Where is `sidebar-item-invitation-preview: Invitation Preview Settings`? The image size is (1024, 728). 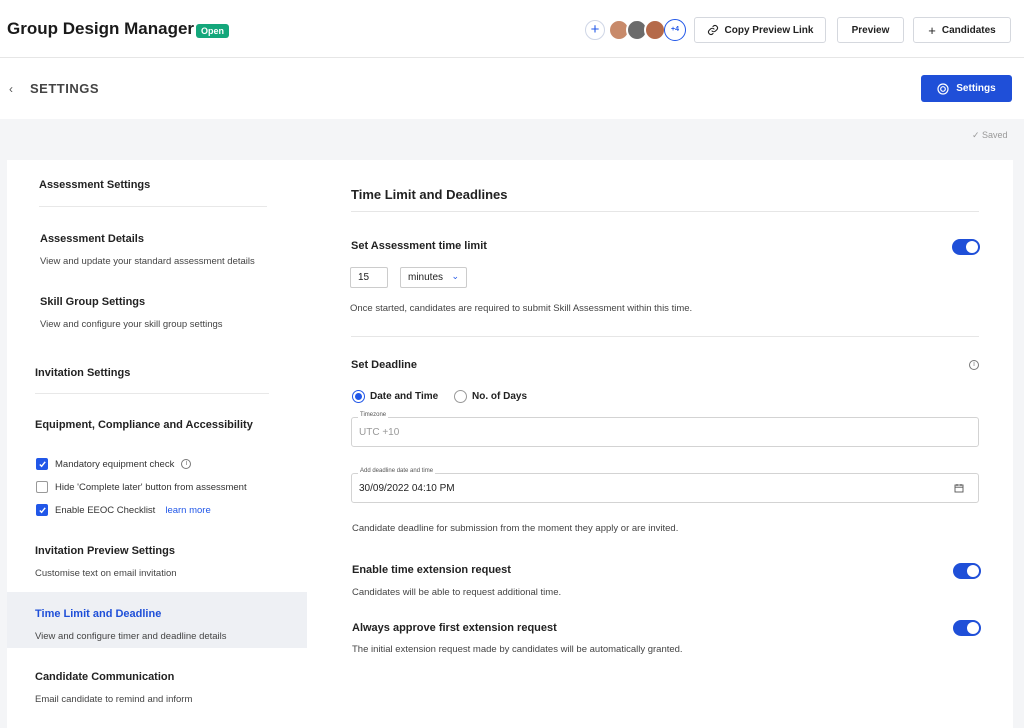
sidebar-item-invitation-preview: Invitation Preview Settings is located at coordinates (105, 551).